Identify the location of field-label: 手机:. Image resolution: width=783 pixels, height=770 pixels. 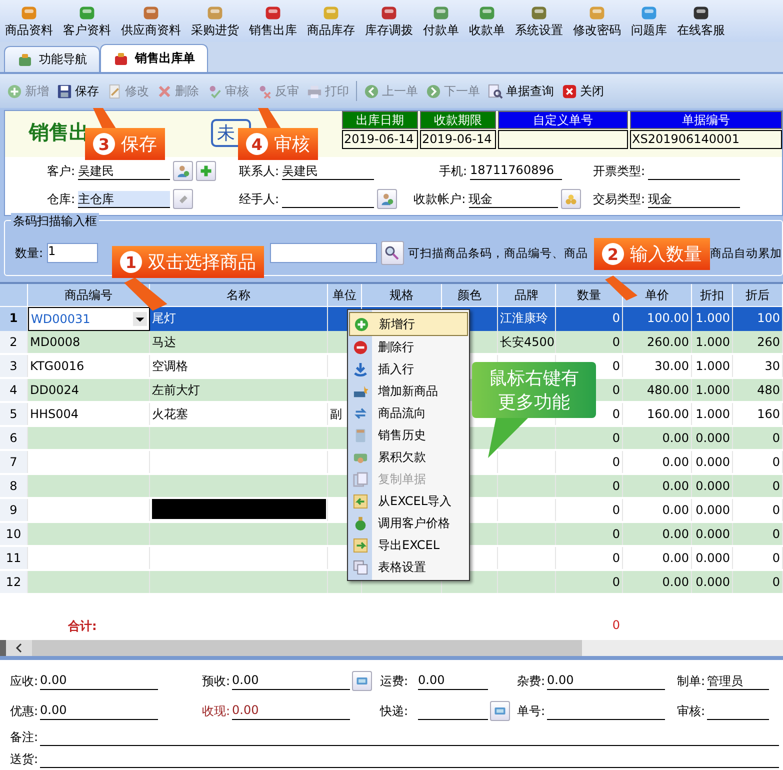
(452, 171).